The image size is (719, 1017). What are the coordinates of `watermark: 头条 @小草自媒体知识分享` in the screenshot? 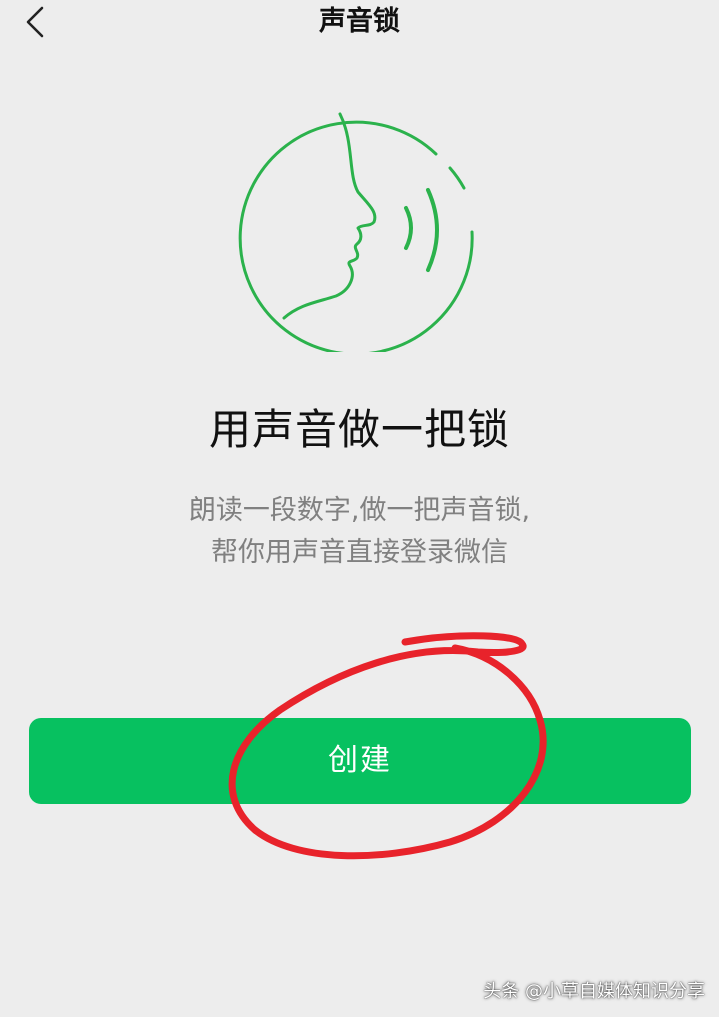 It's located at (594, 991).